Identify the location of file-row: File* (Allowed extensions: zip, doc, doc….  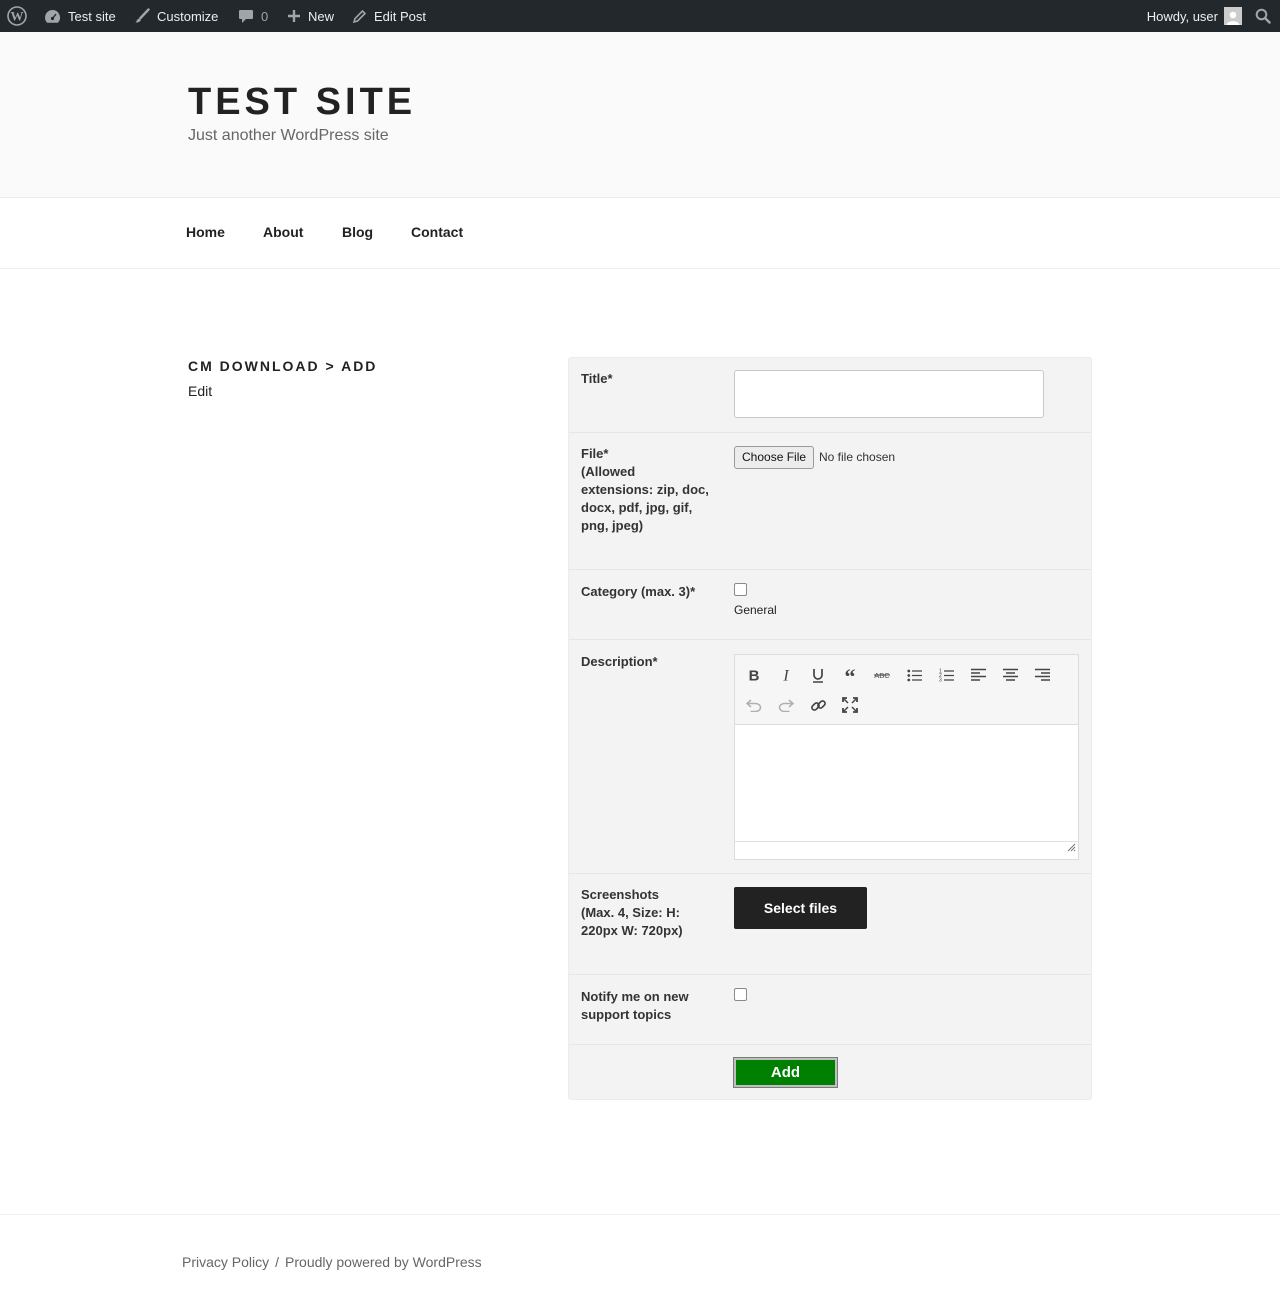
(830, 501).